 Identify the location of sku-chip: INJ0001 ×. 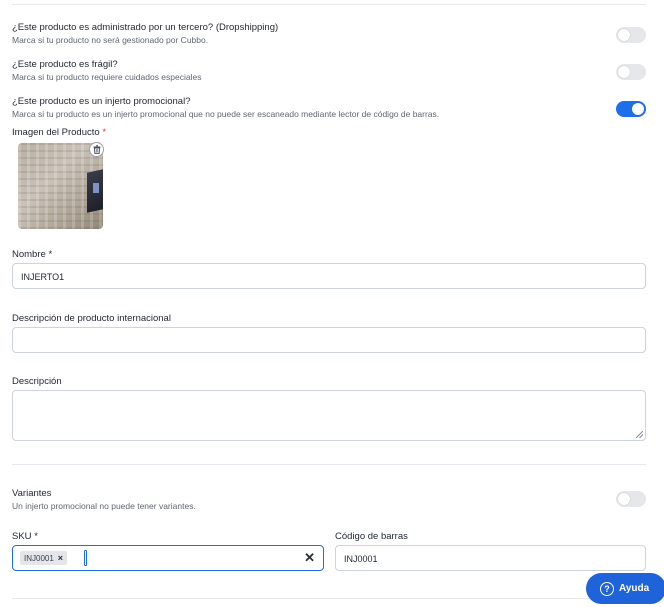
(44, 558).